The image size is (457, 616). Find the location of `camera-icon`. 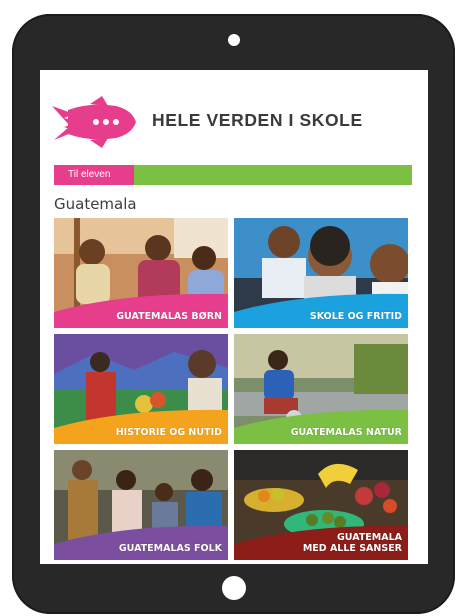

camera-icon is located at coordinates (234, 40).